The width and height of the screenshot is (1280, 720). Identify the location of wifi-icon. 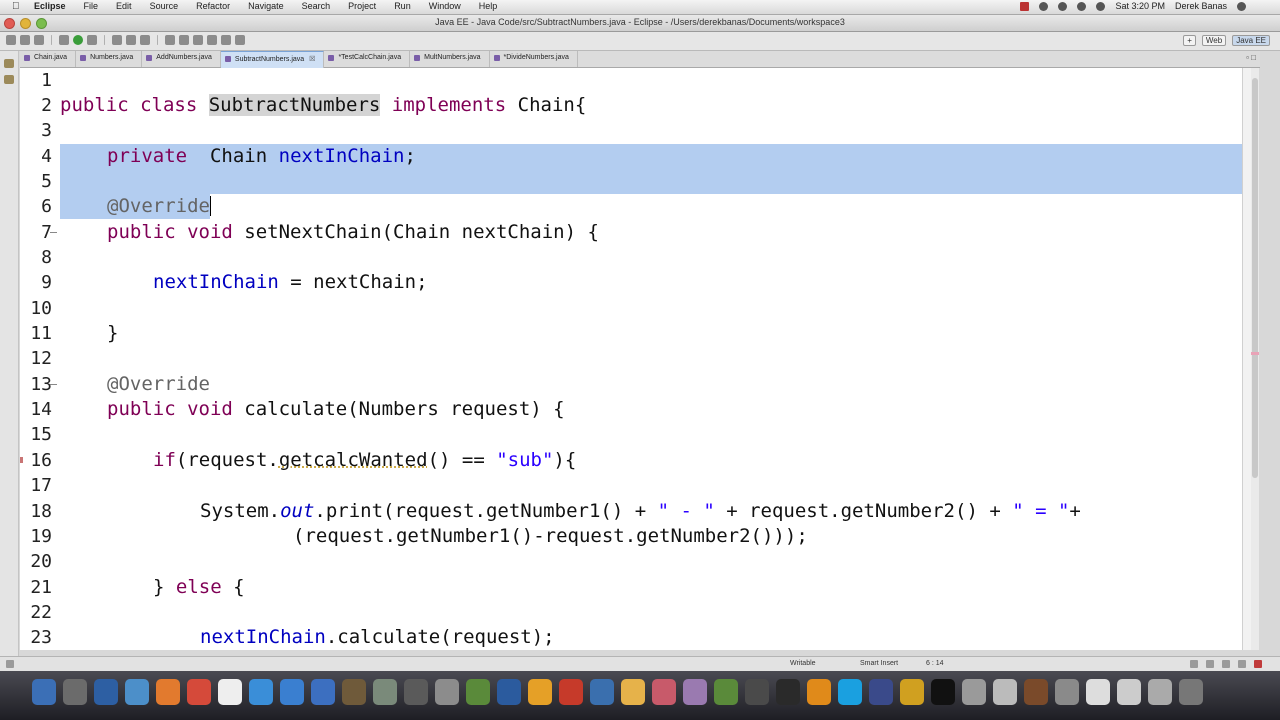
(1063, 6).